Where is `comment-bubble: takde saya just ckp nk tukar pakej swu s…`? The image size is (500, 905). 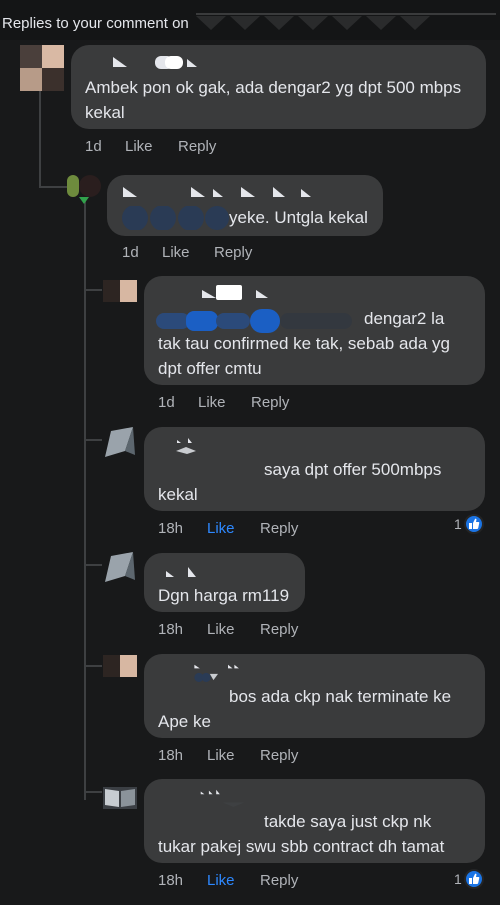
comment-bubble: takde saya just ckp nk tukar pakej swu s… is located at coordinates (314, 821).